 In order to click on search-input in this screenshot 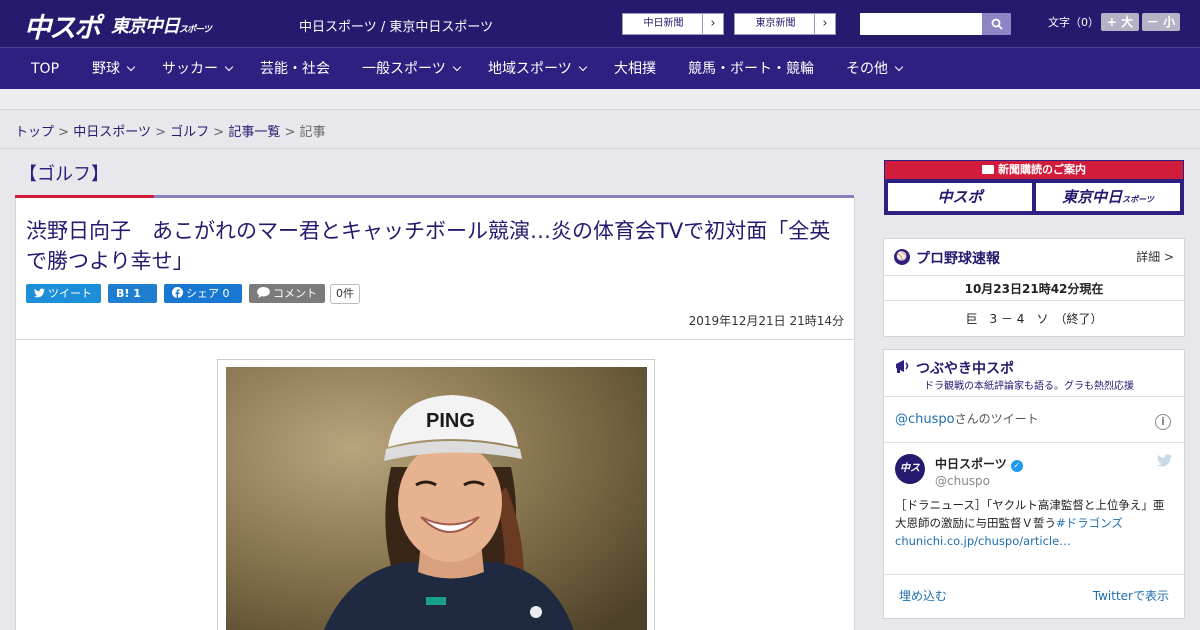, I will do `click(921, 24)`.